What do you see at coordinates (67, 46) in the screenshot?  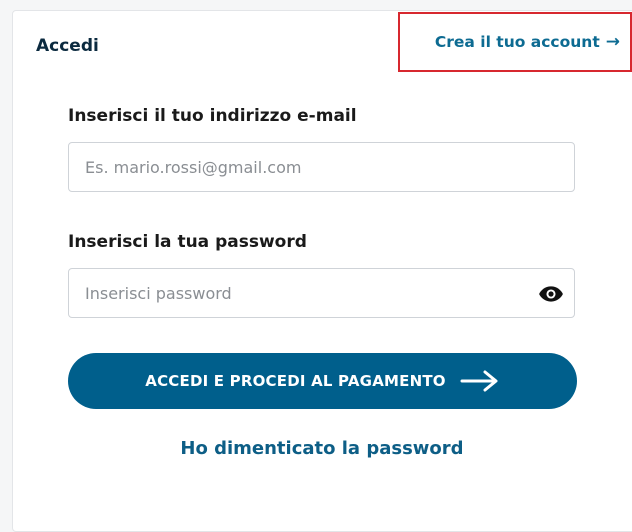 I see `page-title: Accedi` at bounding box center [67, 46].